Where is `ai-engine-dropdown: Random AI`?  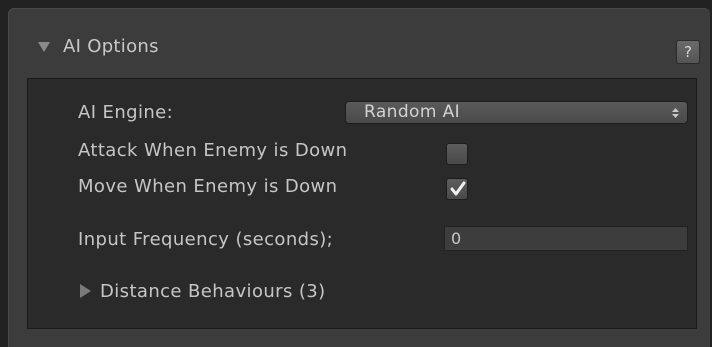
ai-engine-dropdown: Random AI is located at coordinates (516, 112).